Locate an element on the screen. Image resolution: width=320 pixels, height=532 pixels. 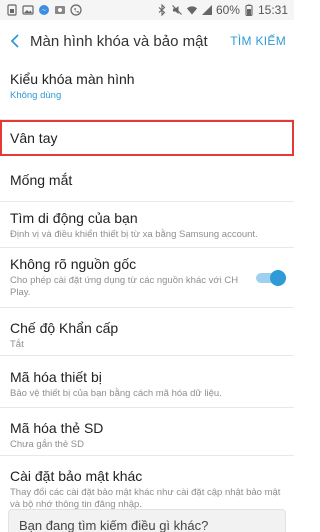
status-bar: 60% 15:31 is located at coordinates (147, 10).